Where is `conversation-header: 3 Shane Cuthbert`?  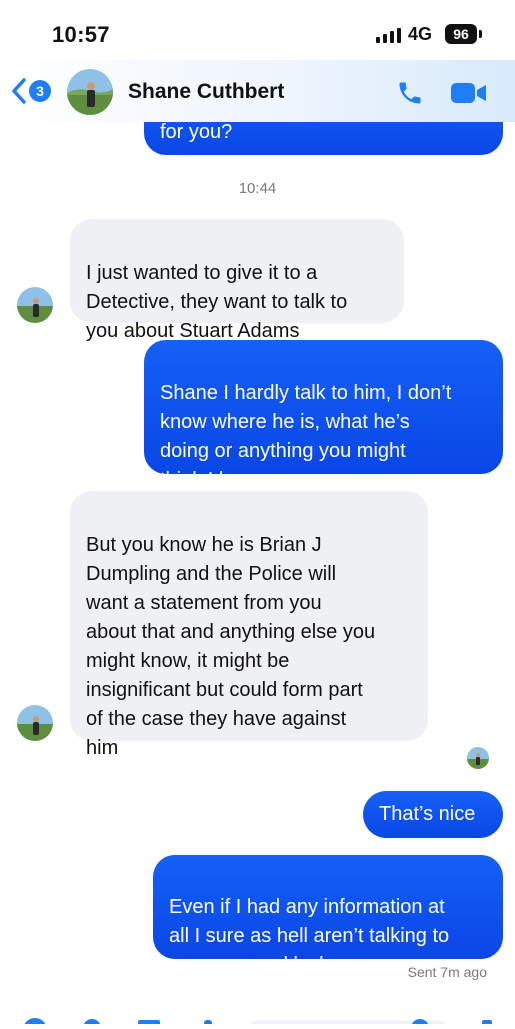
conversation-header: 3 Shane Cuthbert is located at coordinates (257, 91).